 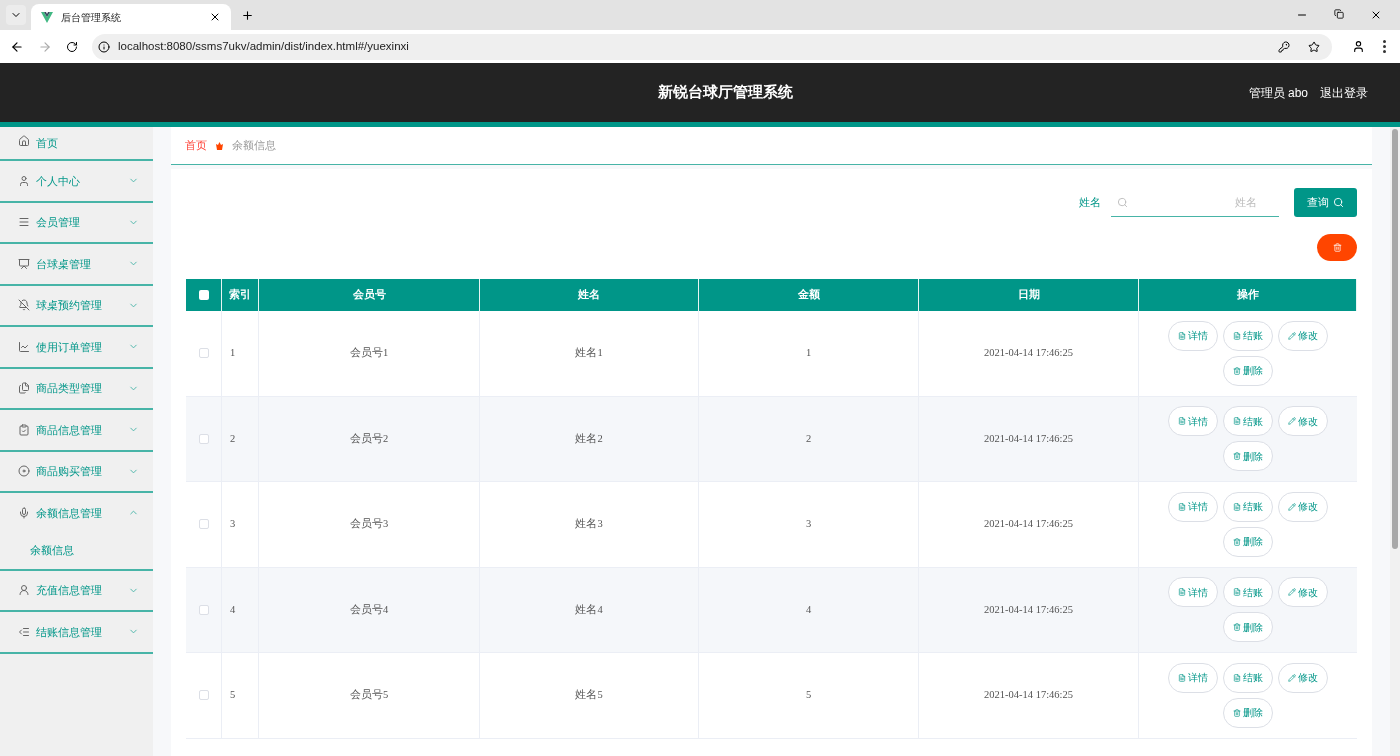 I want to click on logo-icon, so click(x=47, y=17).